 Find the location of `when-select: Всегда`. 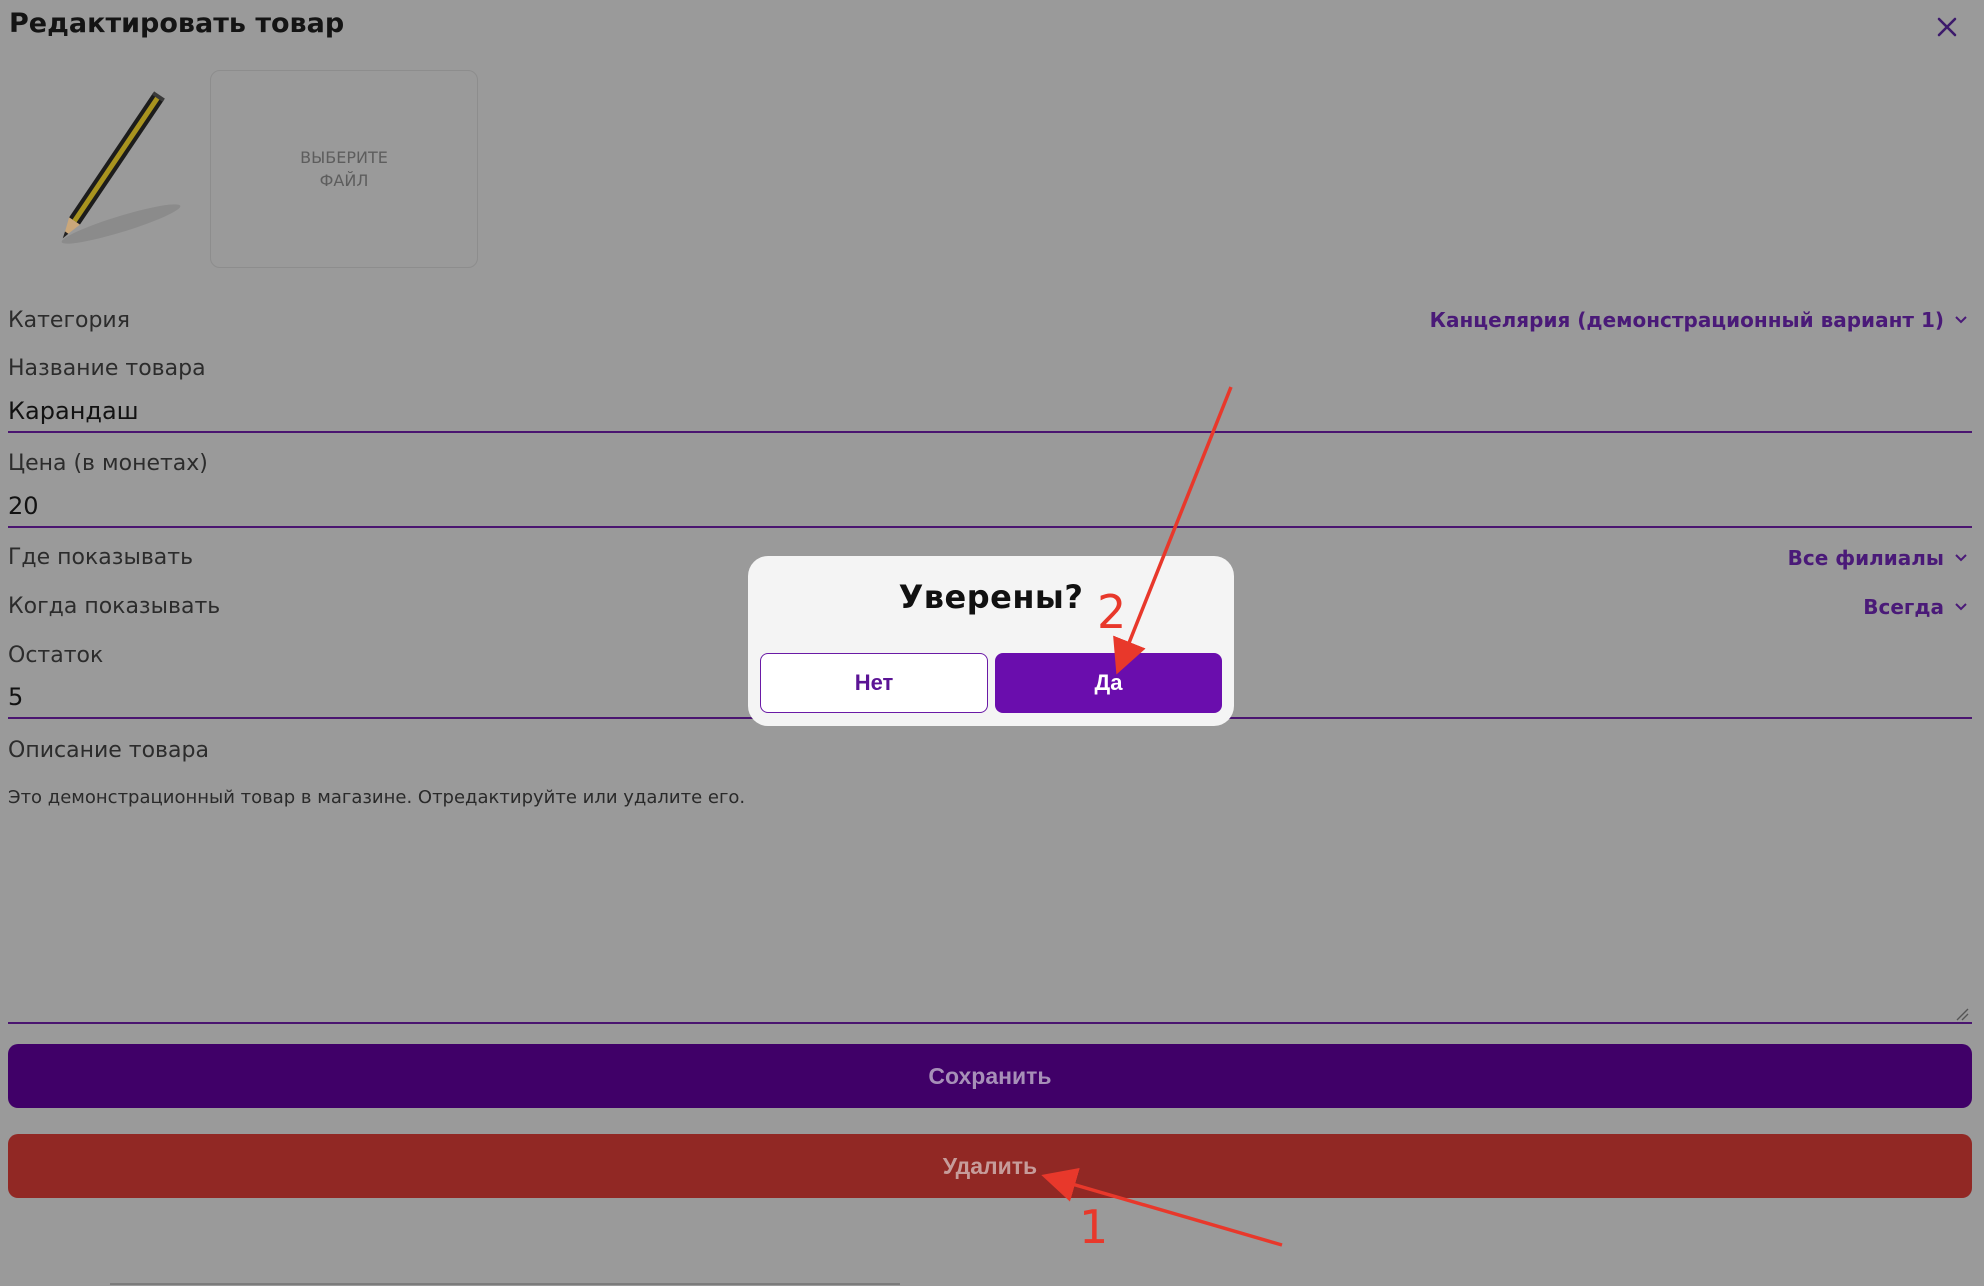

when-select: Всегда is located at coordinates (1915, 607).